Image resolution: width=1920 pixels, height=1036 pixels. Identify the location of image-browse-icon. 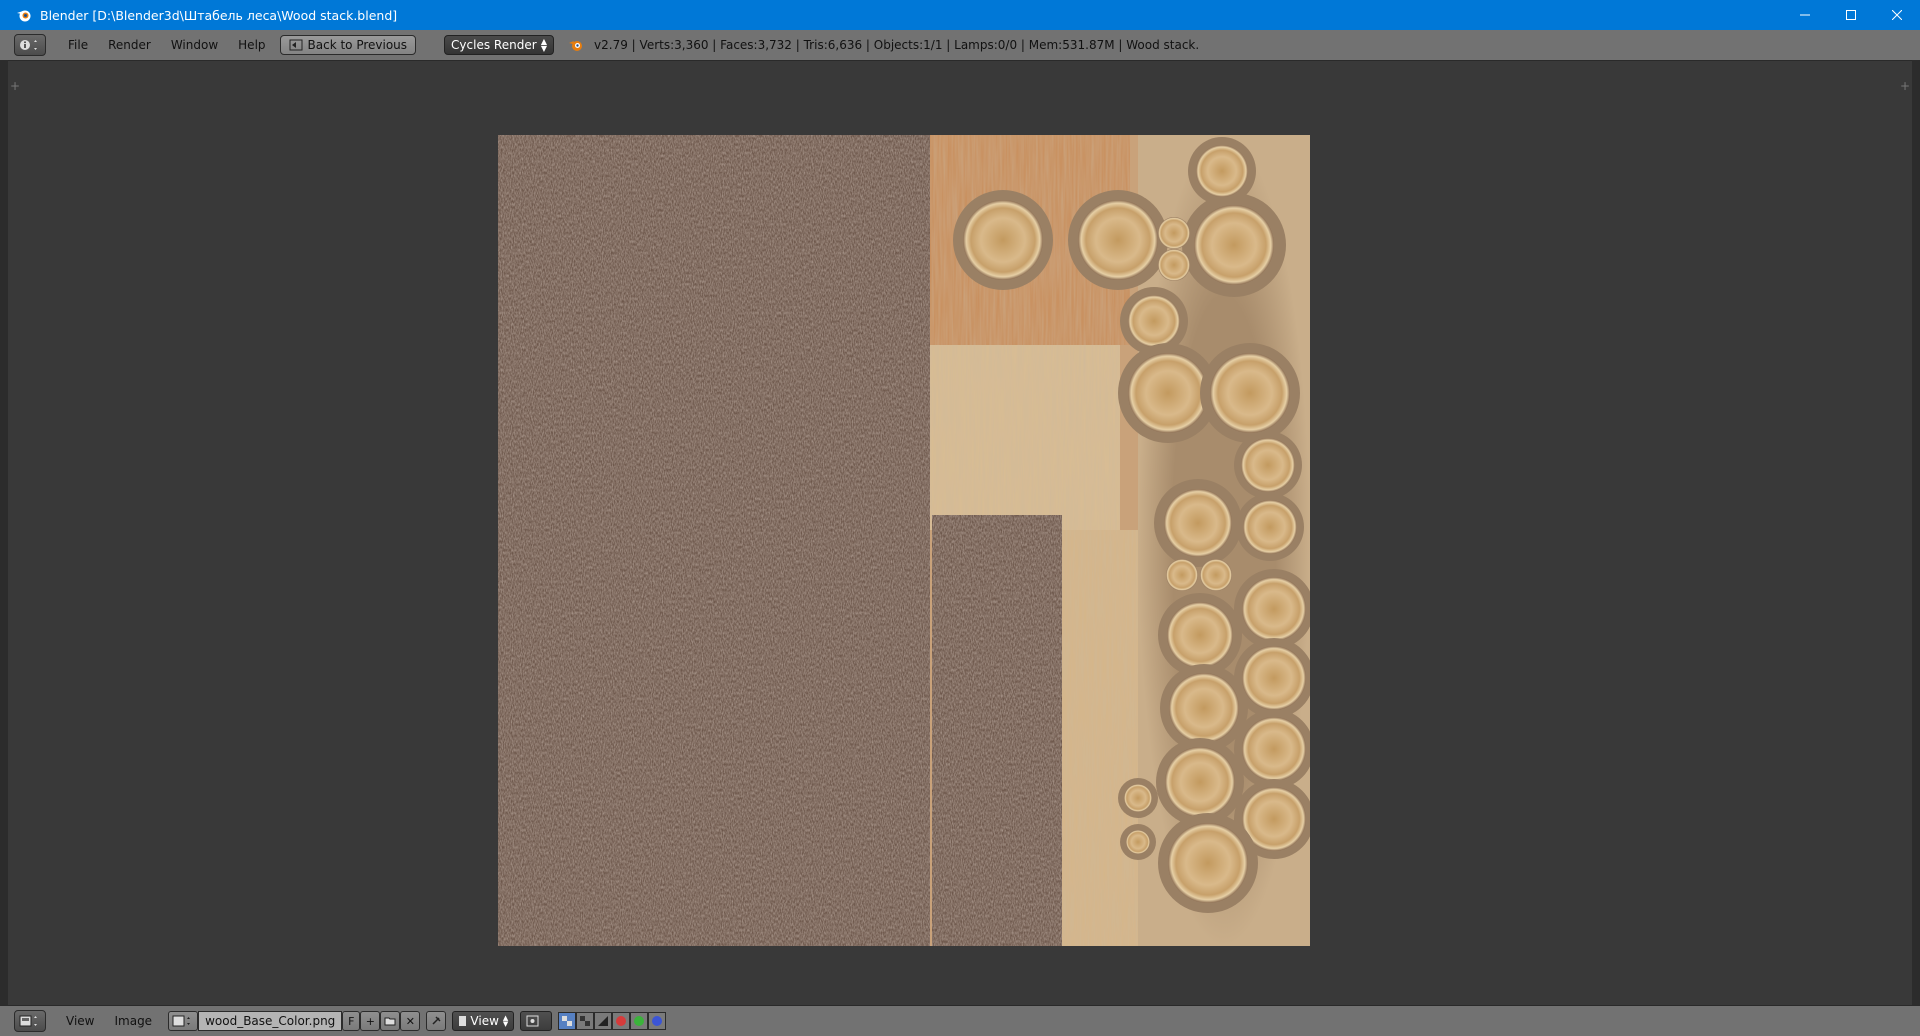
(181, 1021).